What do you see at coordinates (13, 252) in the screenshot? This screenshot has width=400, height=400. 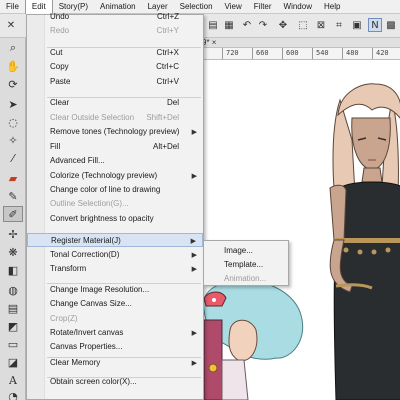 I see `decoration-icon: ❋` at bounding box center [13, 252].